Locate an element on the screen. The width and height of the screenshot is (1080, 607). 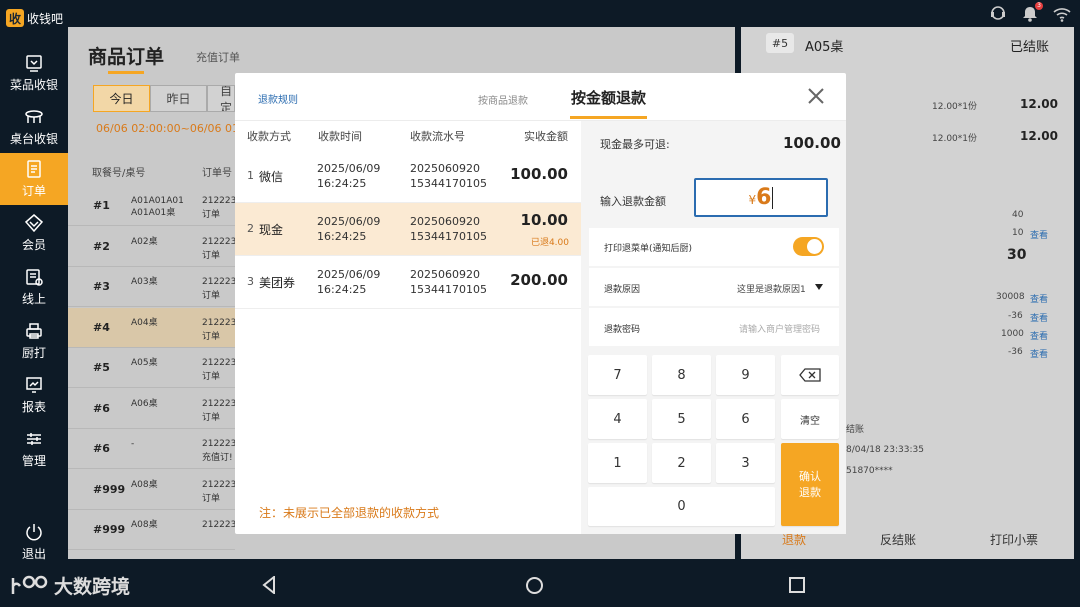
order-row: #3 A03桌 212223 订单 is located at coordinates (152, 287).